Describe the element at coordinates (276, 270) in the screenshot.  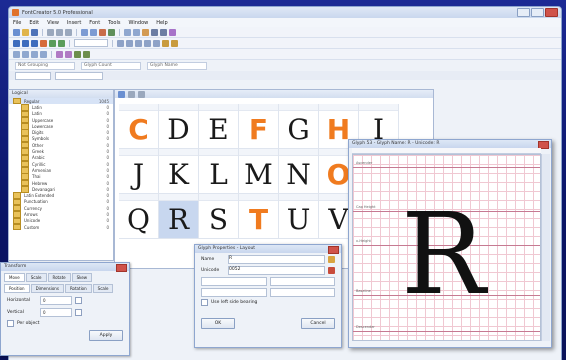
I see `unicode-input: 0052` at that location.